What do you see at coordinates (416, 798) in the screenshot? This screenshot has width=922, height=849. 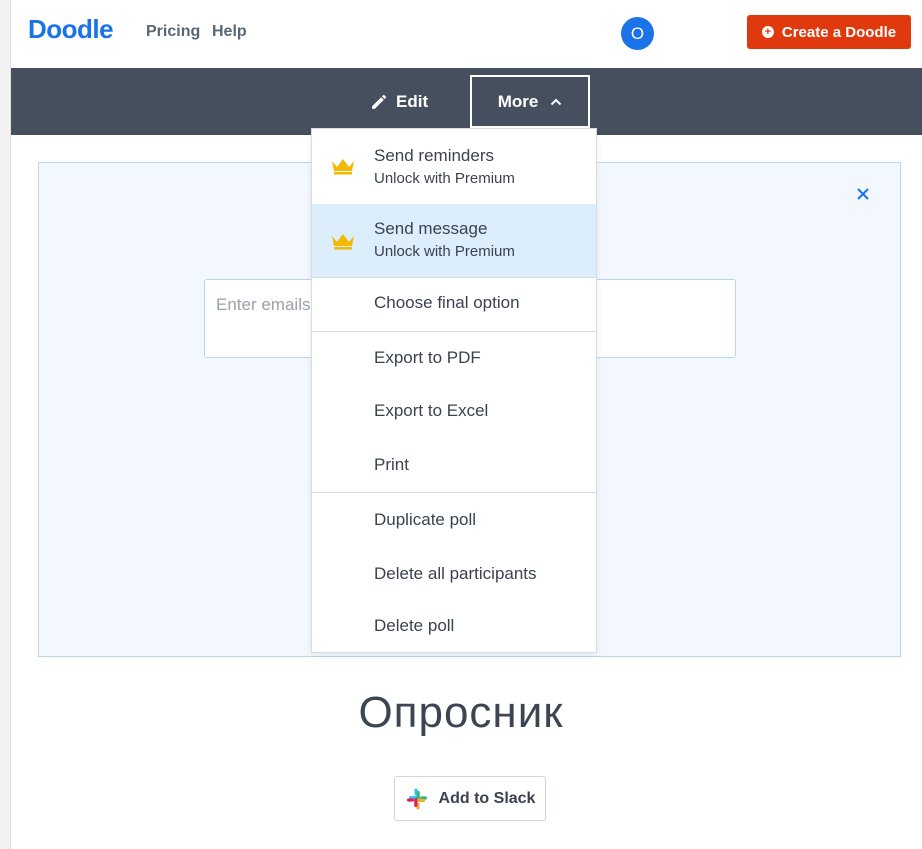 I see `slack-icon` at bounding box center [416, 798].